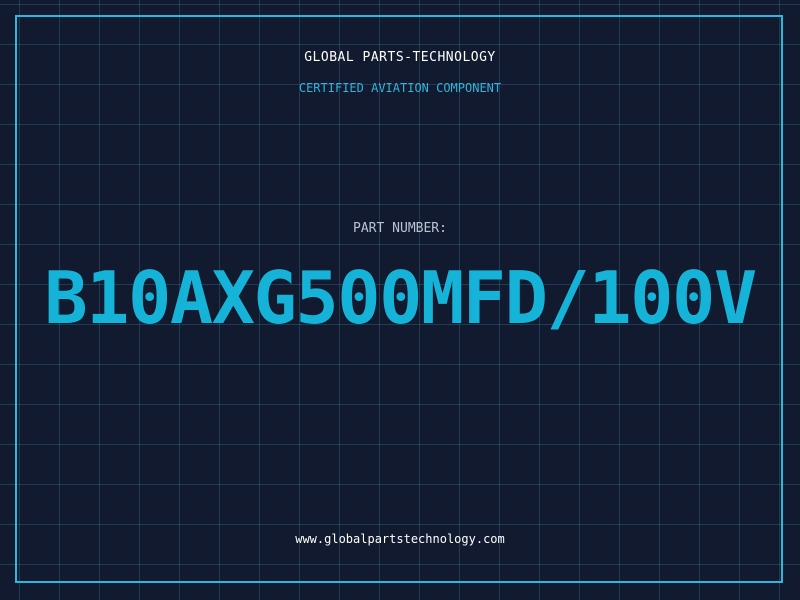 This screenshot has width=800, height=600. I want to click on company-name: GLOBAL PARTS-TECHNOLOGY, so click(400, 57).